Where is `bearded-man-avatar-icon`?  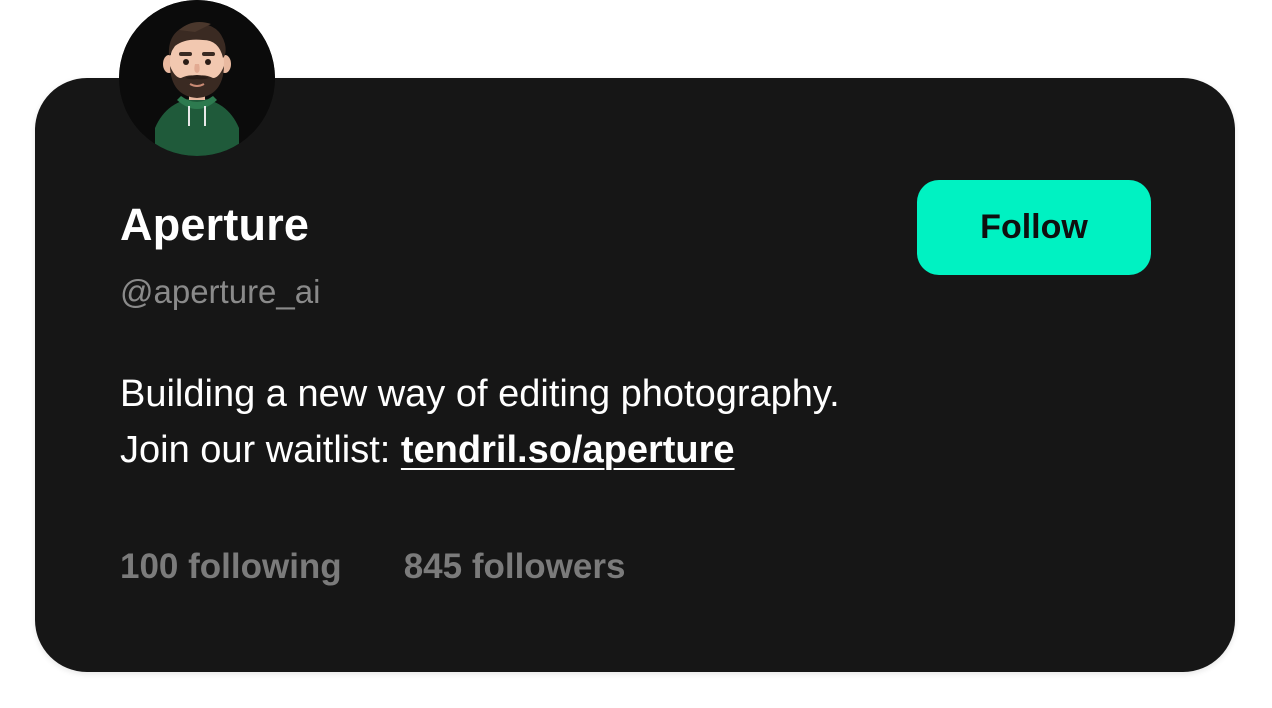 bearded-man-avatar-icon is located at coordinates (197, 78).